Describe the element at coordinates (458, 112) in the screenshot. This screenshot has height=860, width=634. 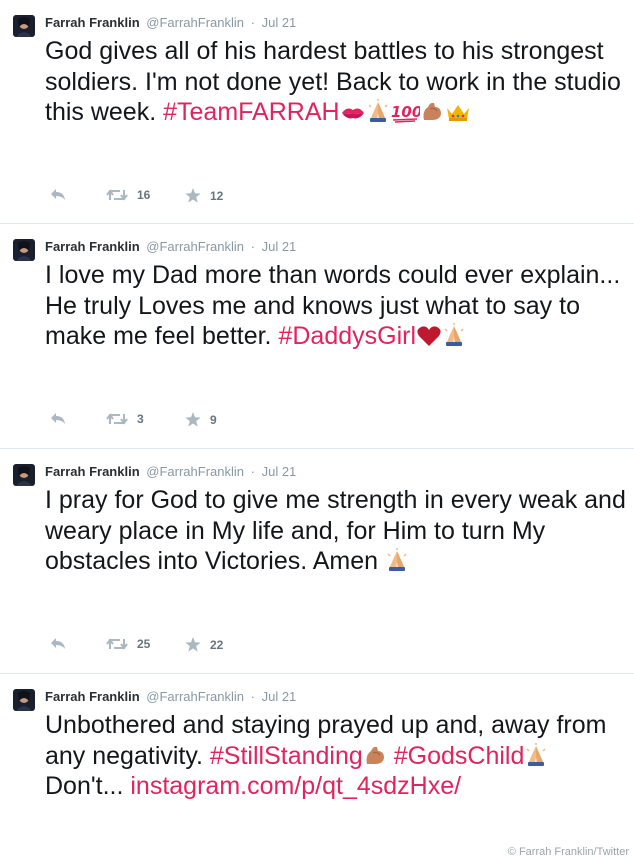
I see `crown-emoji` at that location.